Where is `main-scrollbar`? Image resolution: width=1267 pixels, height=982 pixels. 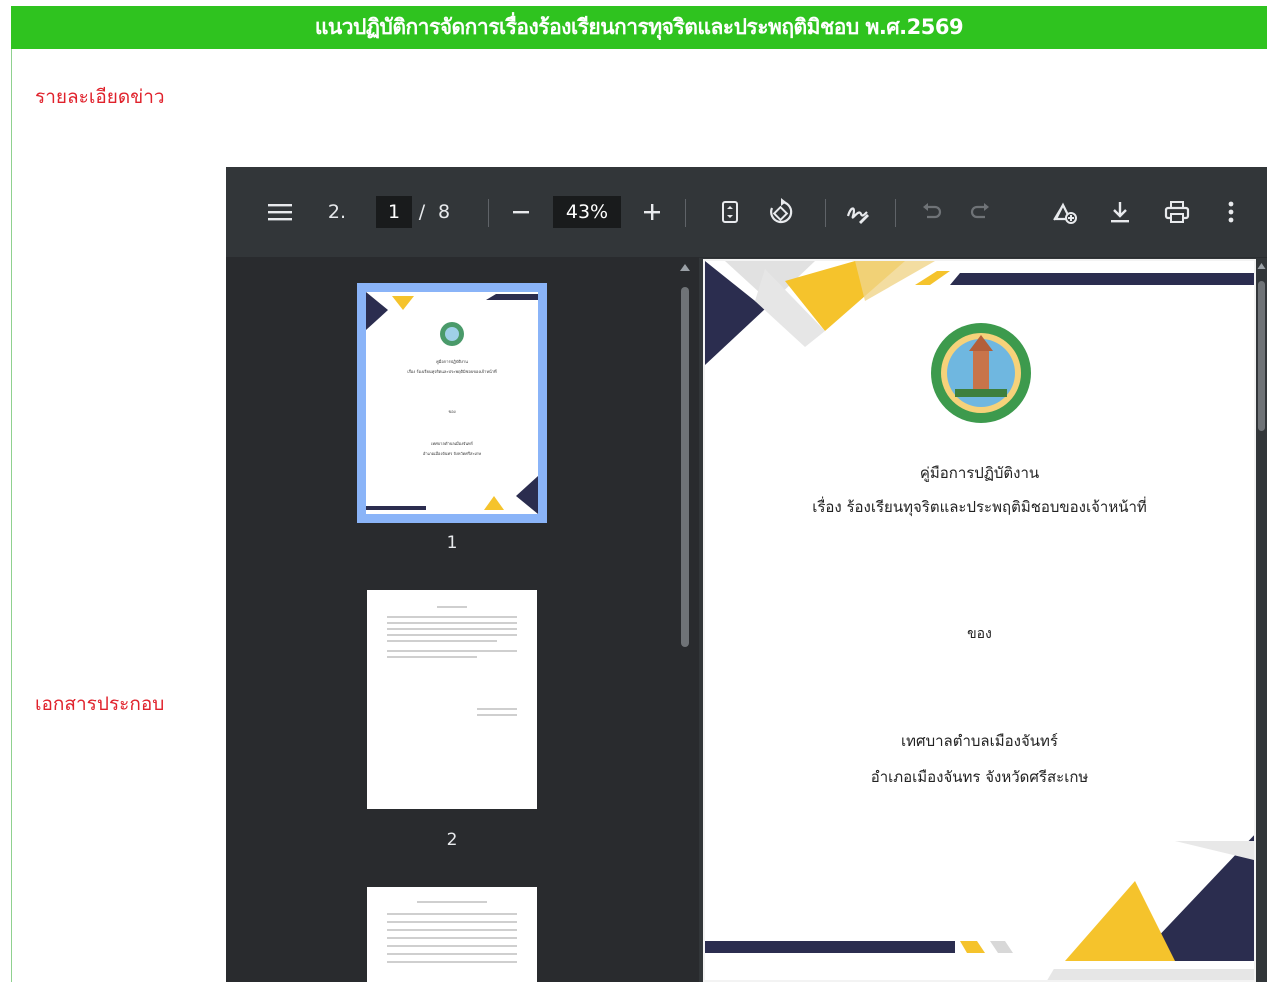 main-scrollbar is located at coordinates (1261, 622).